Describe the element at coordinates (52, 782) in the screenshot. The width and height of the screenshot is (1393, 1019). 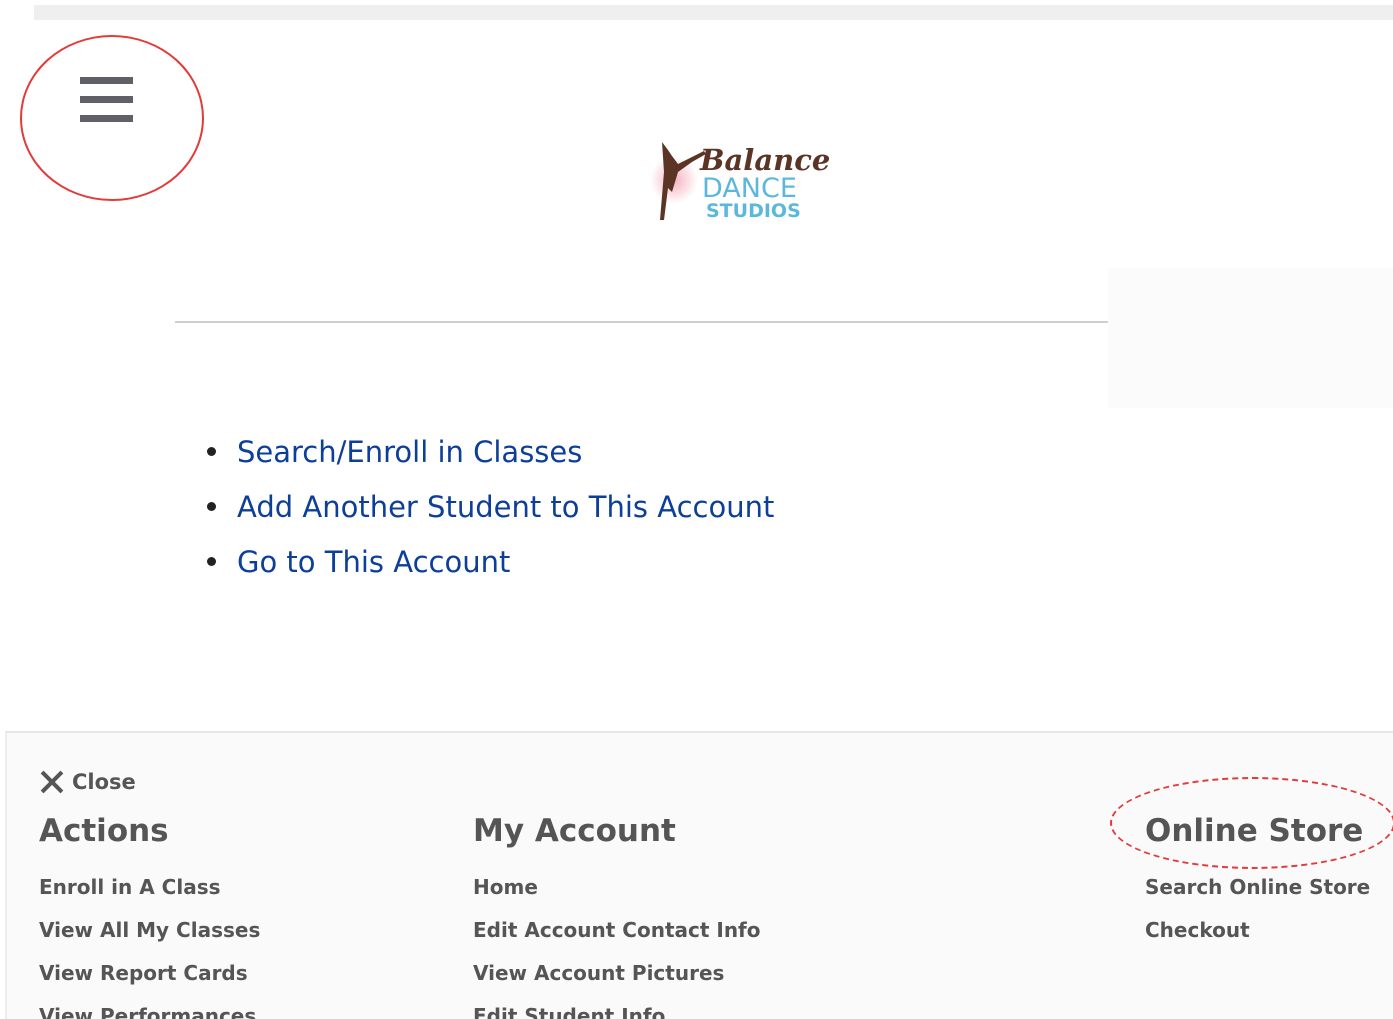
I see `close-icon` at that location.